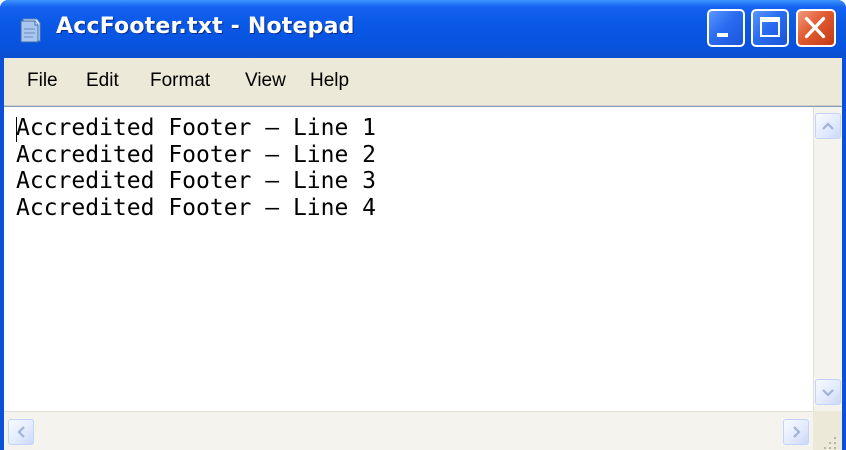 The width and height of the screenshot is (846, 450). What do you see at coordinates (102, 81) in the screenshot?
I see `menu-edit: Edit` at bounding box center [102, 81].